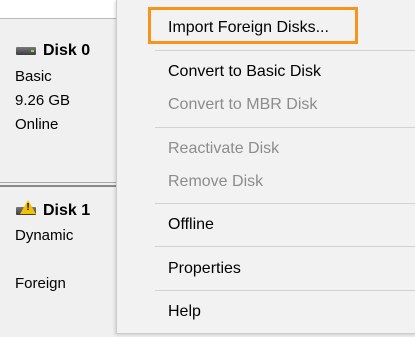 The height and width of the screenshot is (337, 415). Describe the element at coordinates (253, 25) in the screenshot. I see `import-foreign-disks-highlight` at that location.